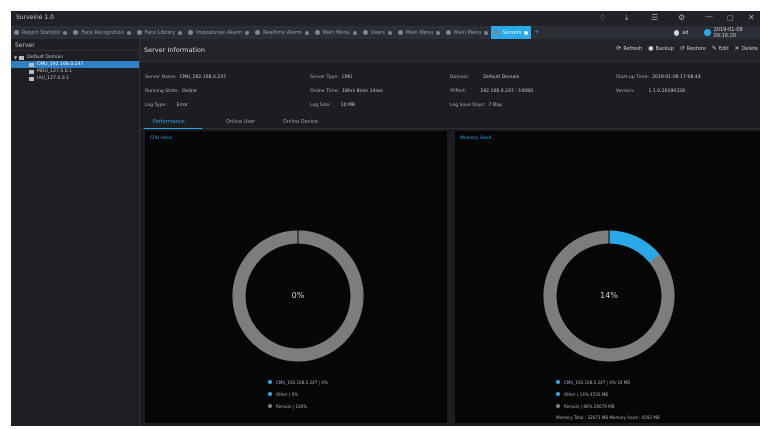  Describe the element at coordinates (730, 18) in the screenshot. I see `maximize-icon: □` at that location.